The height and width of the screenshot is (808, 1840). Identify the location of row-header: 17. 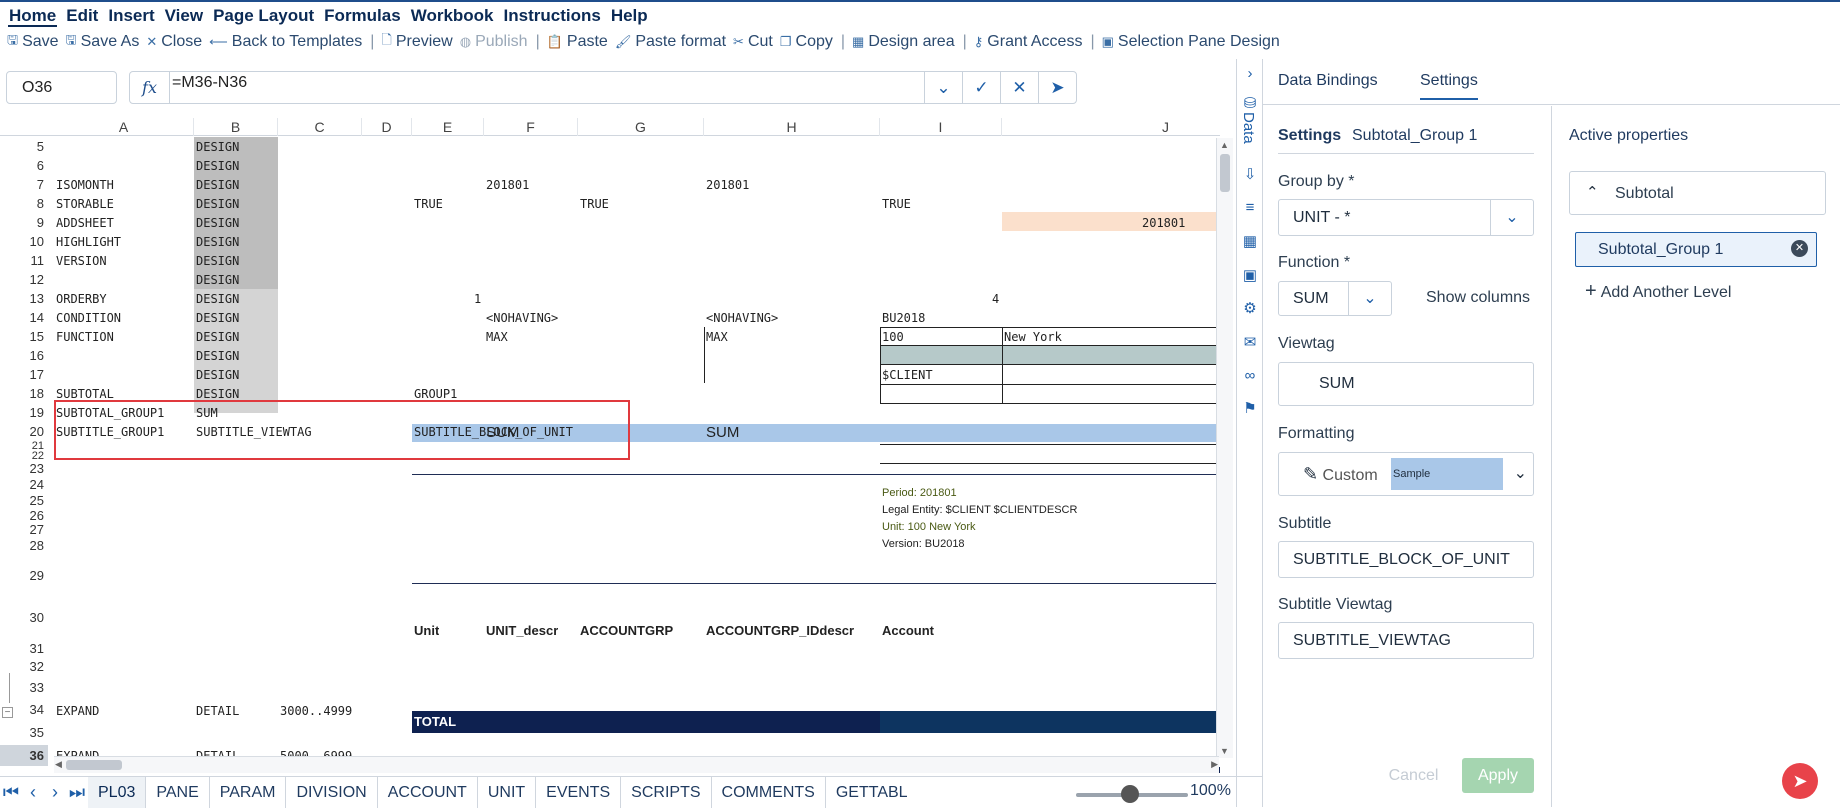
(24, 374).